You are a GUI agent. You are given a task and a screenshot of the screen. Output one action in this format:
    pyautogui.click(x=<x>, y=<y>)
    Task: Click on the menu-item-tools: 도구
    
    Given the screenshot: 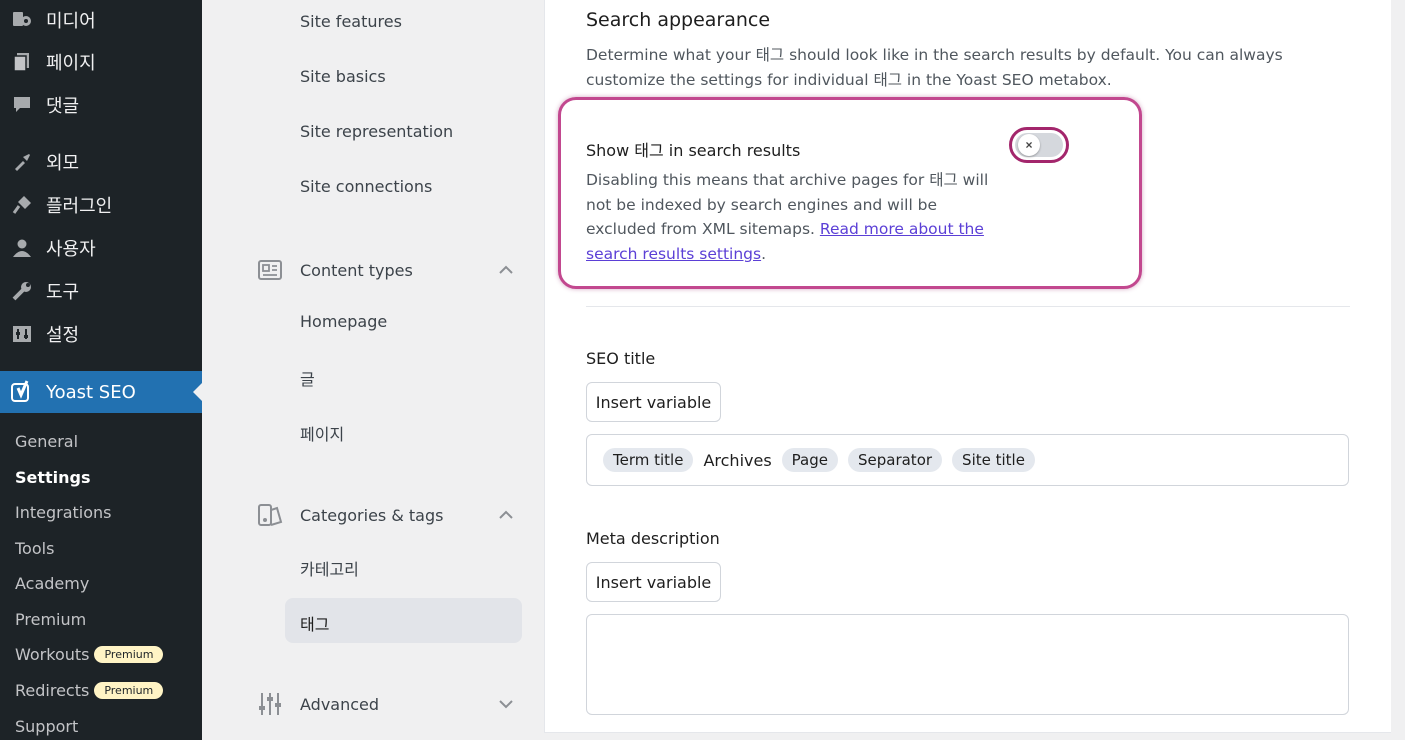 What is the action you would take?
    pyautogui.click(x=101, y=291)
    